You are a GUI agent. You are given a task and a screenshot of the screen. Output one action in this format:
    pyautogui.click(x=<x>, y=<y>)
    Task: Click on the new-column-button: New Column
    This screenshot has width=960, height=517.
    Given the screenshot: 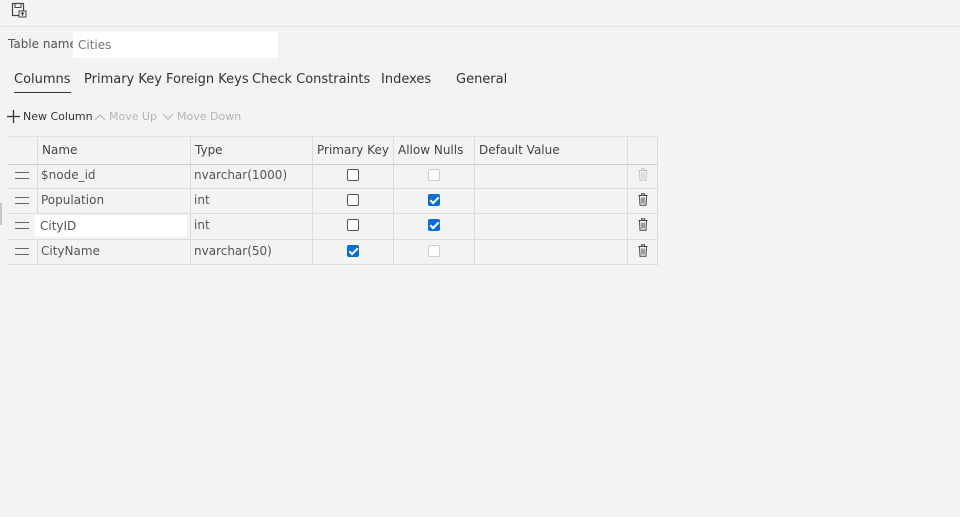 What is the action you would take?
    pyautogui.click(x=50, y=116)
    